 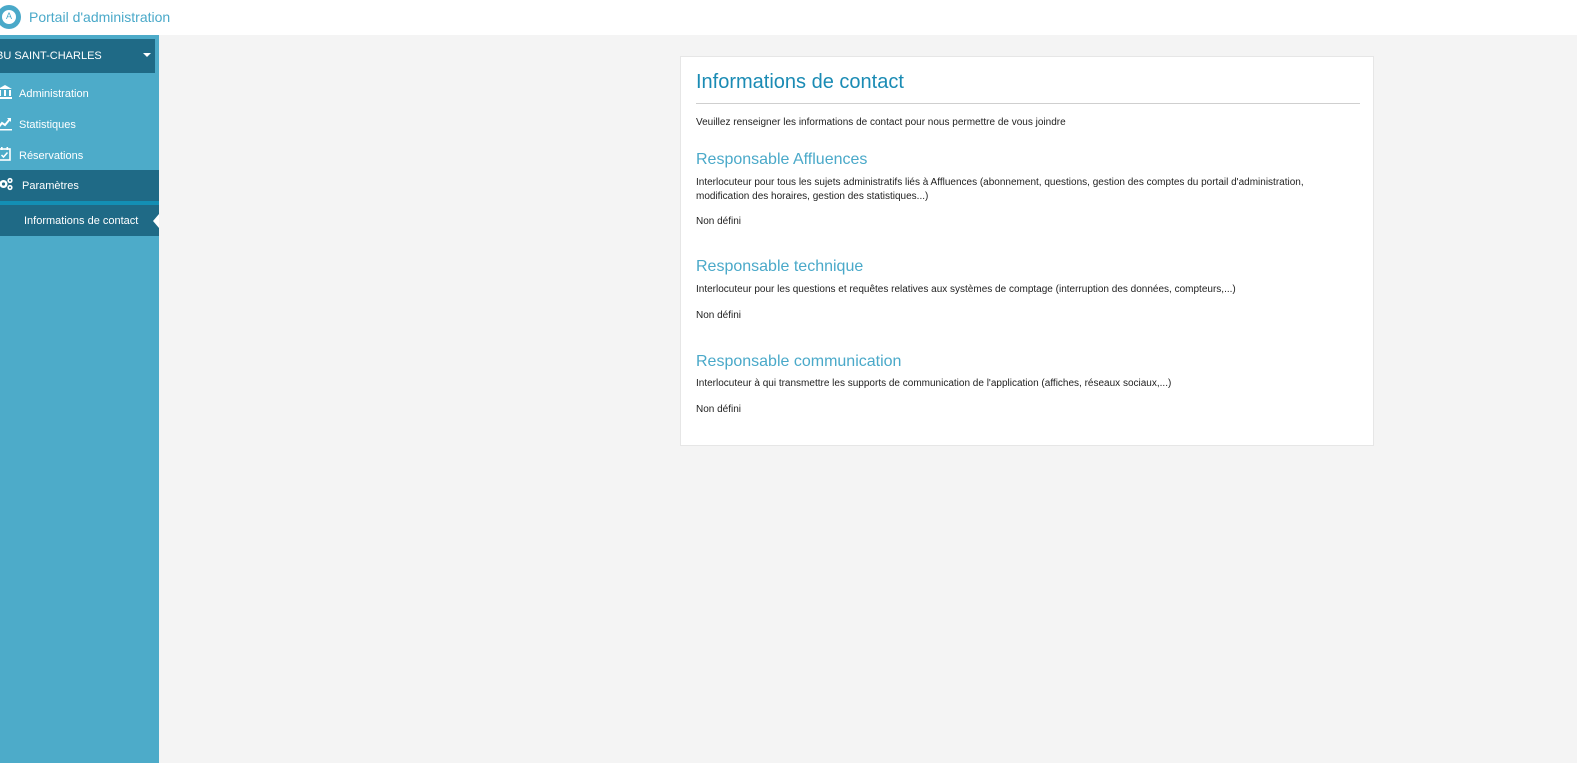 I want to click on affluences-logo-icon: A, so click(x=10, y=17).